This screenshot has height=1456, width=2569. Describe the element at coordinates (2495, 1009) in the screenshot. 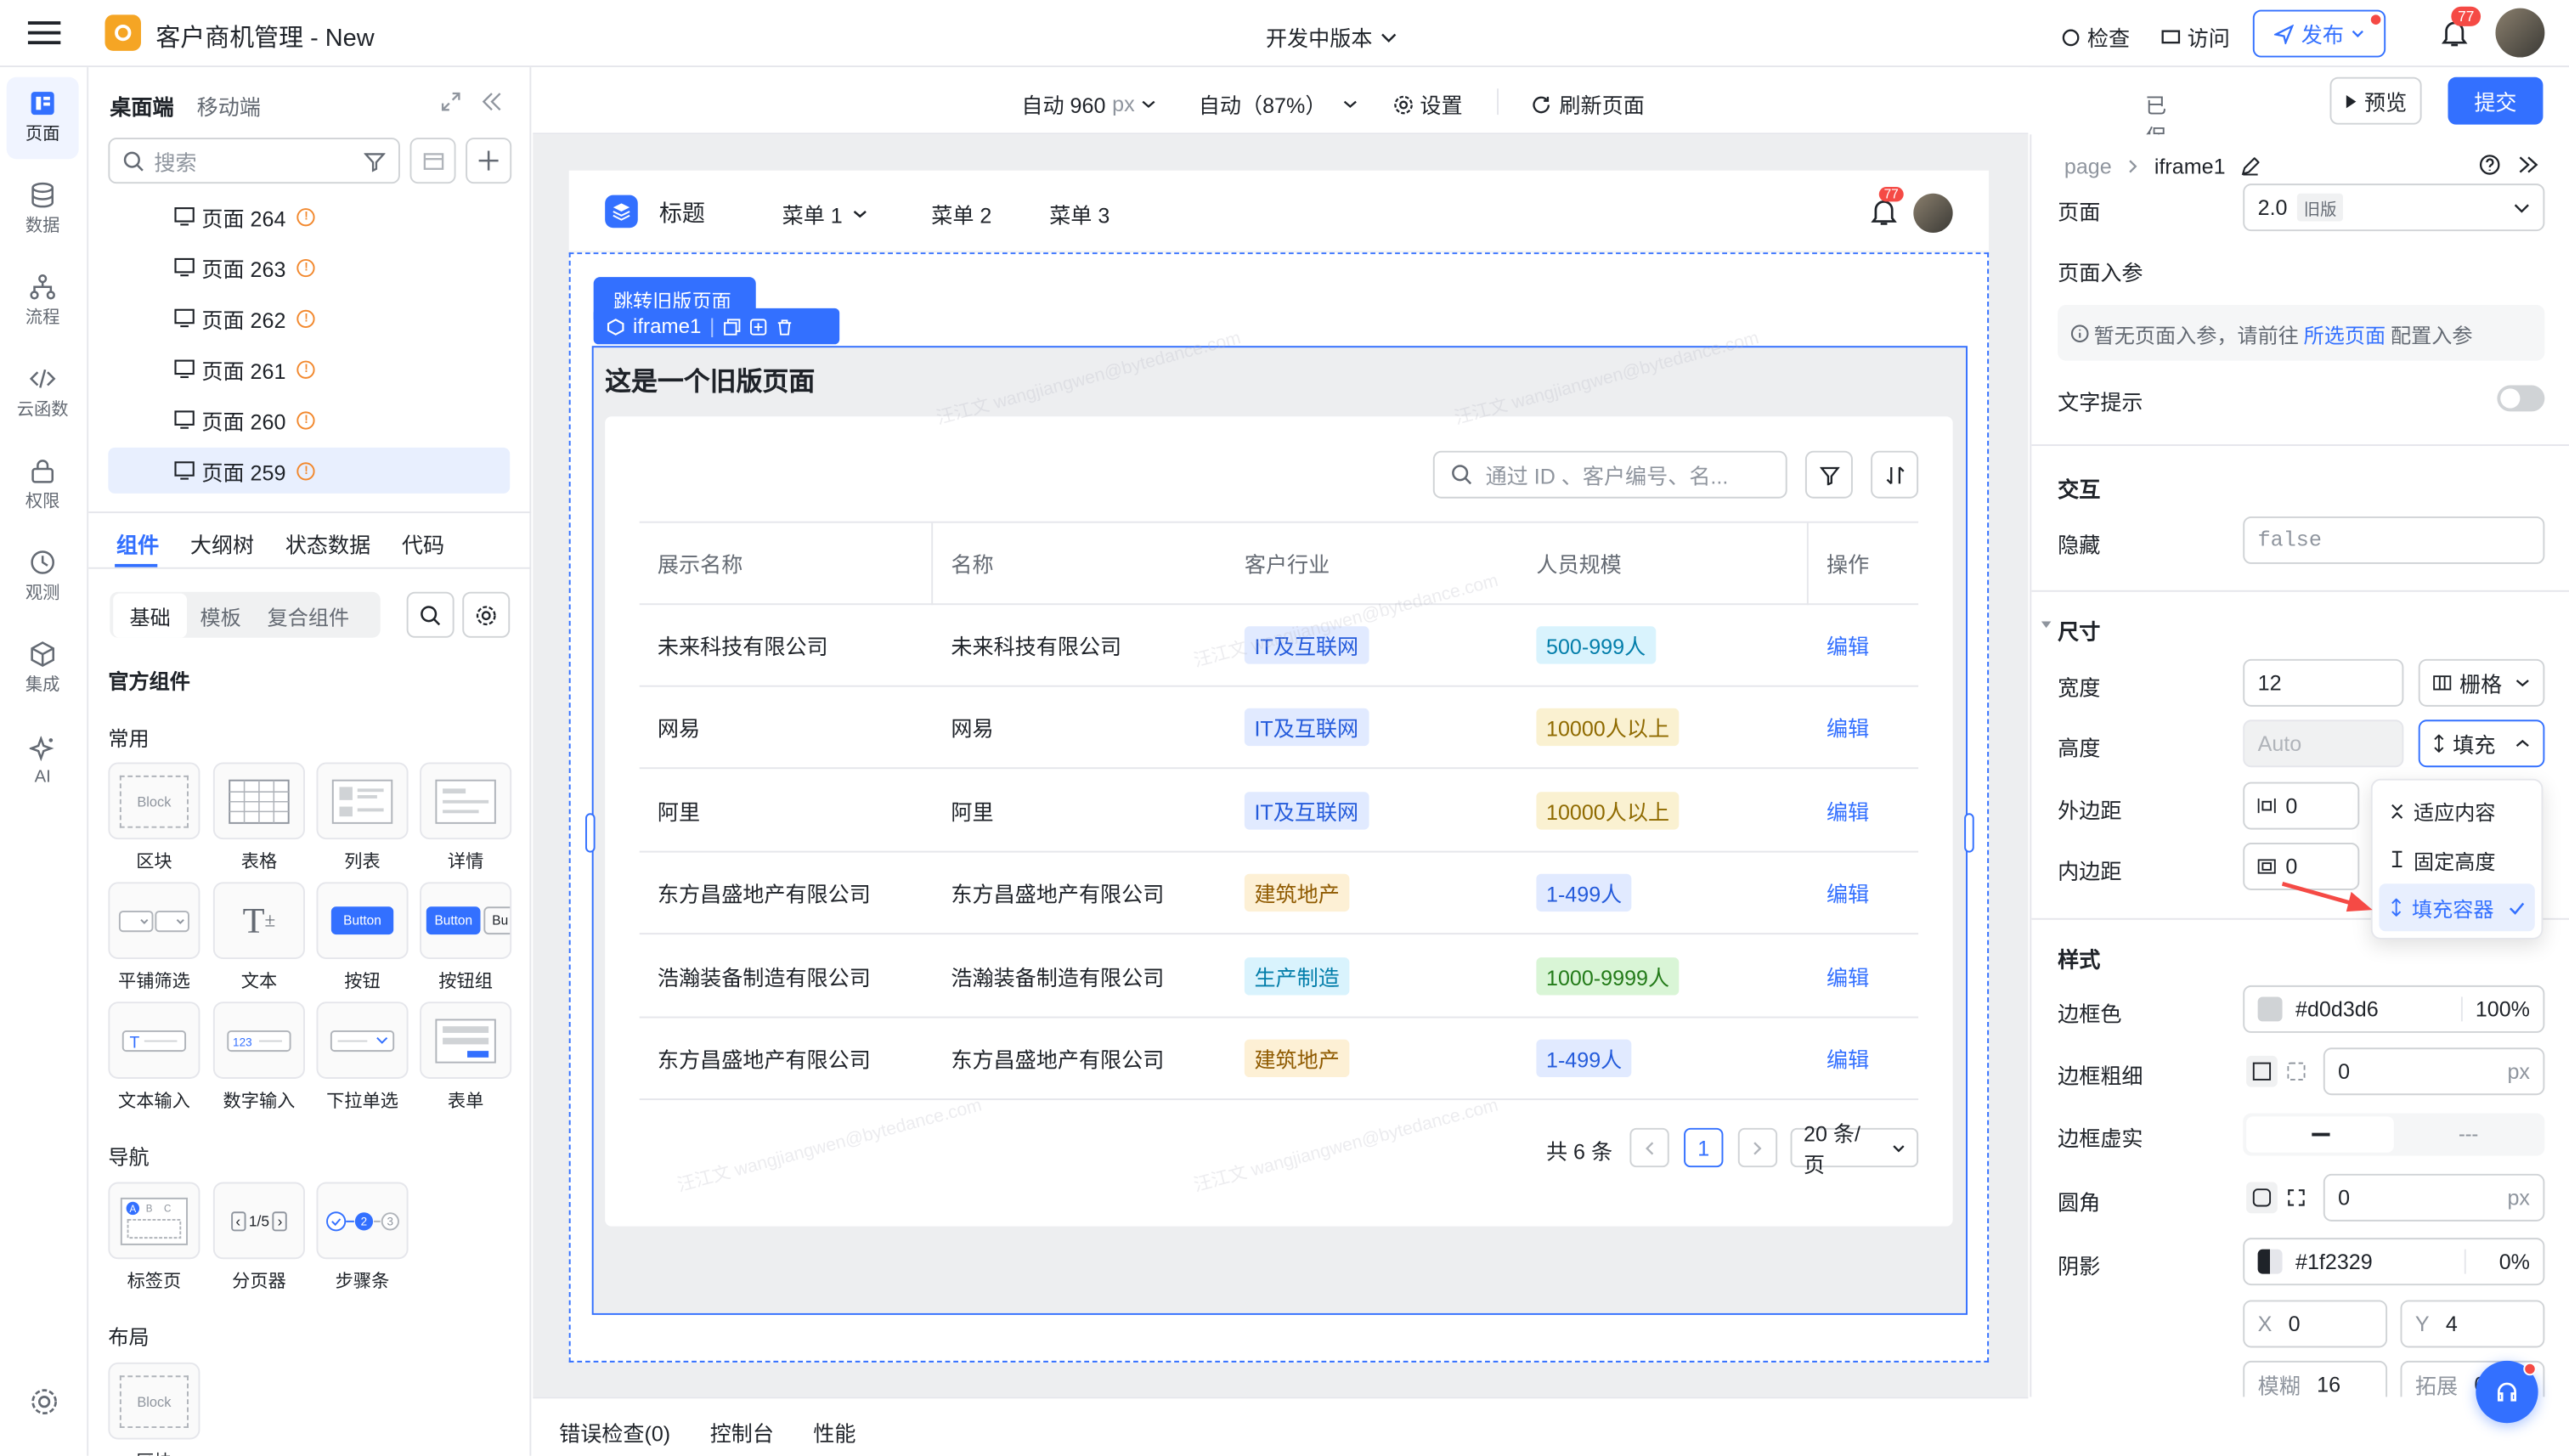

I see `border-opacity-value: 100%` at that location.